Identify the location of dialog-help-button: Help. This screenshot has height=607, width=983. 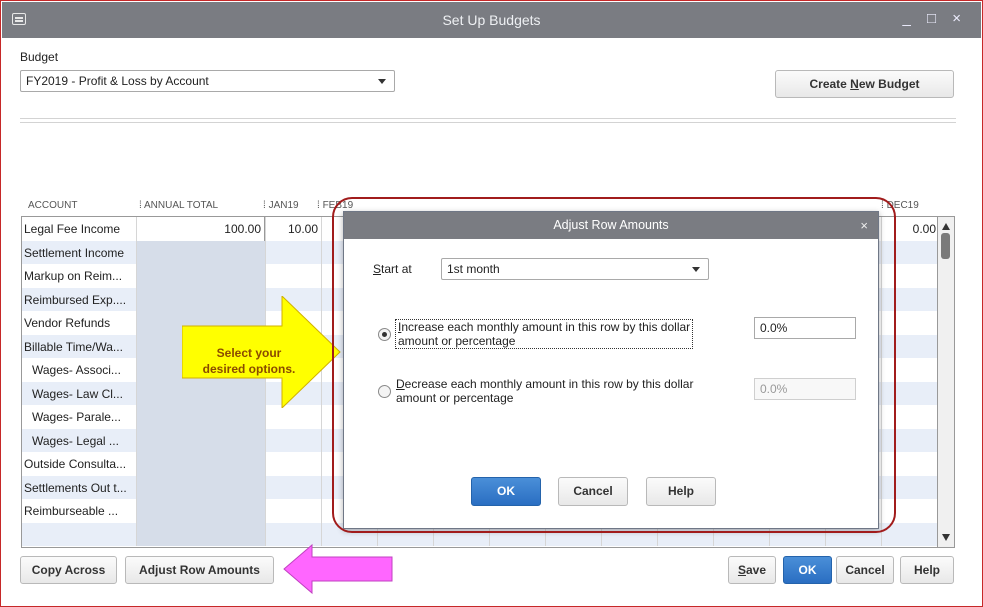
(681, 491).